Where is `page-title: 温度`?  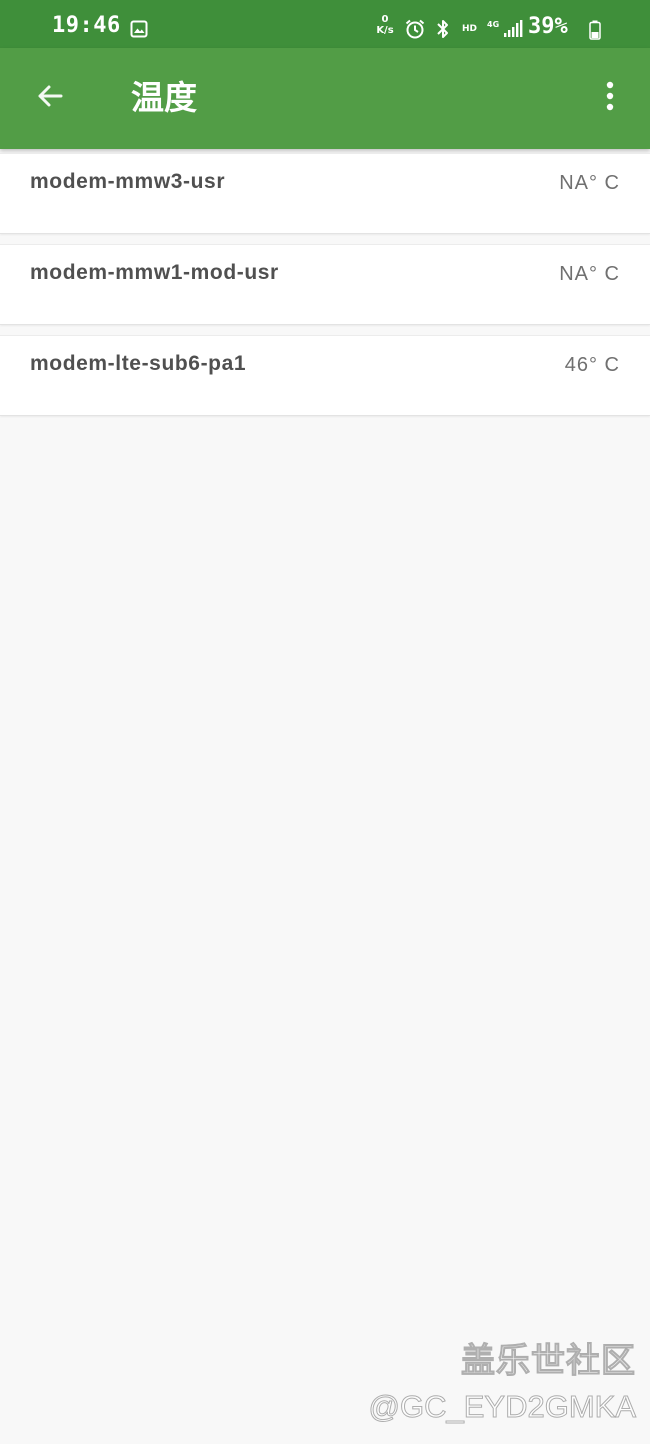 page-title: 温度 is located at coordinates (164, 97).